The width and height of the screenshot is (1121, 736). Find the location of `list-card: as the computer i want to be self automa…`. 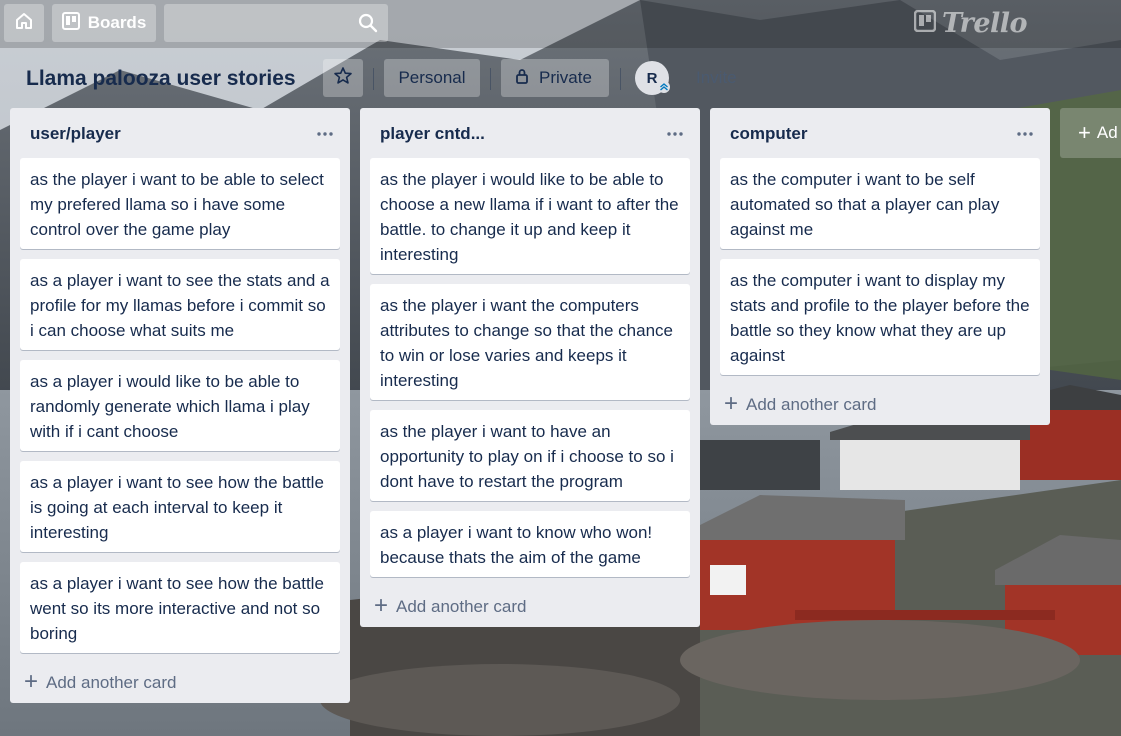

list-card: as the computer i want to be self automa… is located at coordinates (880, 203).